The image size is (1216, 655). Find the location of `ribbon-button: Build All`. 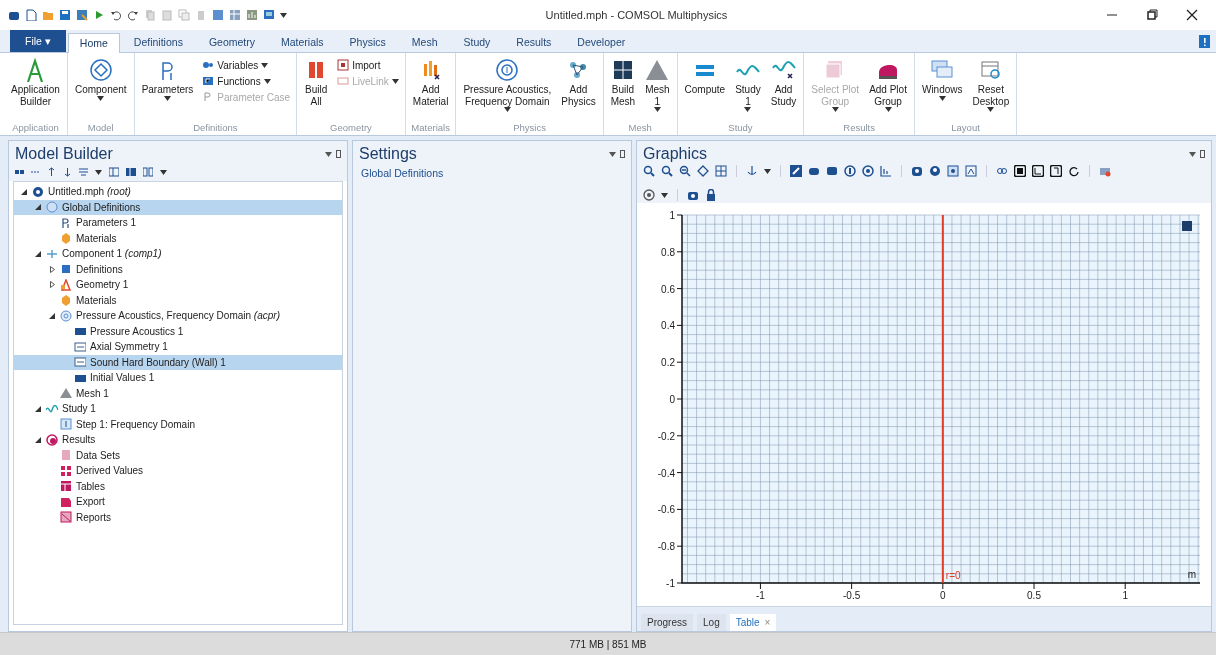

ribbon-button: Build All is located at coordinates (316, 88).